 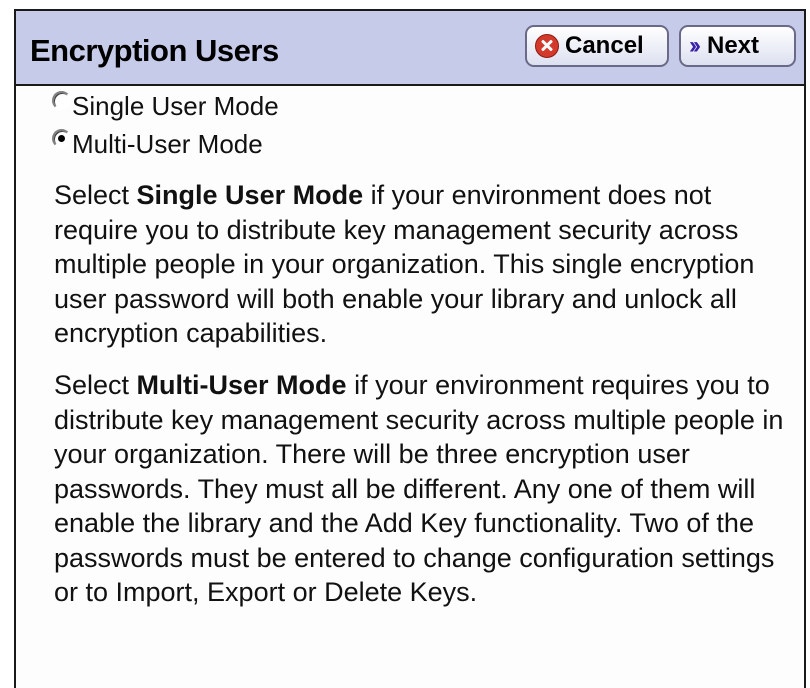 I want to click on panel-header: Encryption Users Cancel ›› Next, so click(x=410, y=48).